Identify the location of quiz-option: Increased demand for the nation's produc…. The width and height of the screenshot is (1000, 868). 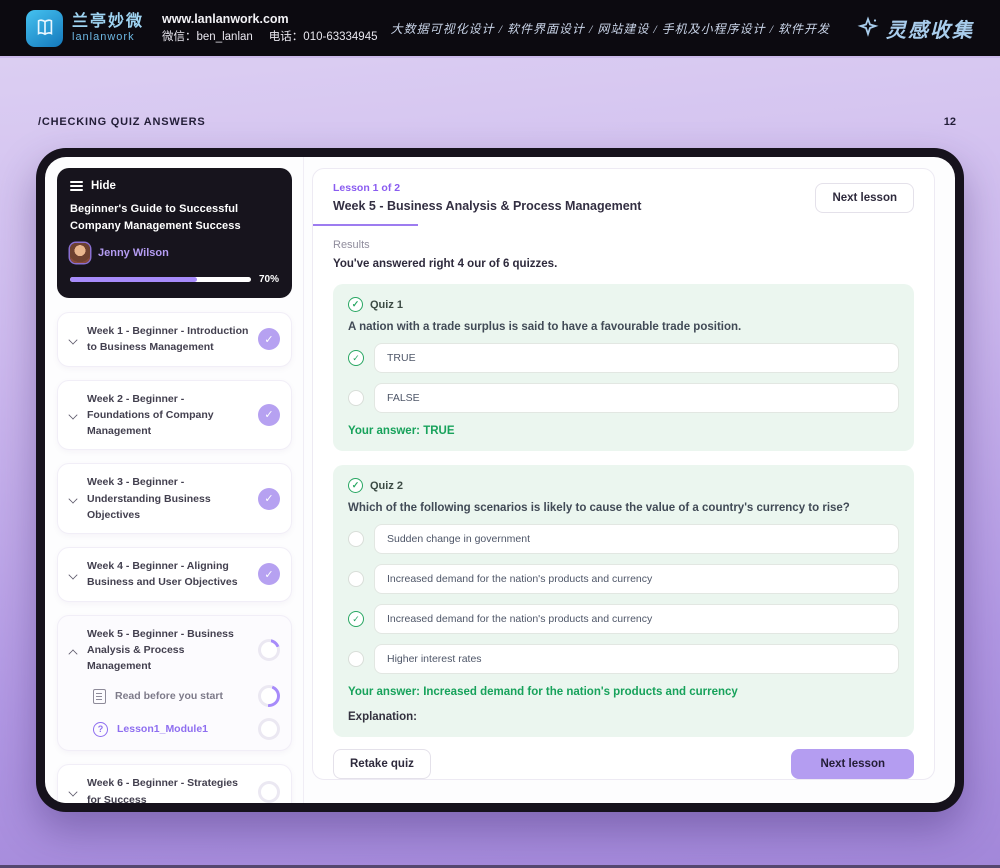
(623, 579).